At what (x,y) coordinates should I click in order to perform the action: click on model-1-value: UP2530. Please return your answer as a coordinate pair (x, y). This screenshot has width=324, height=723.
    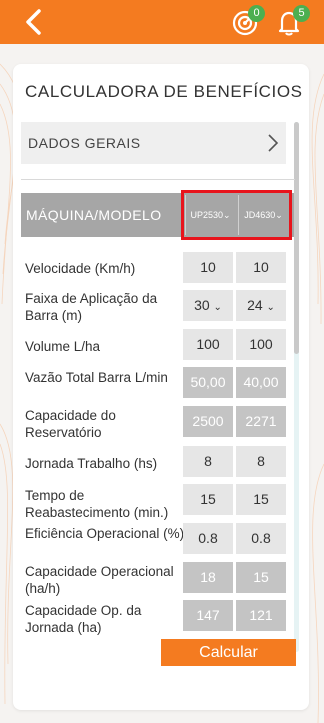
    Looking at the image, I should click on (206, 215).